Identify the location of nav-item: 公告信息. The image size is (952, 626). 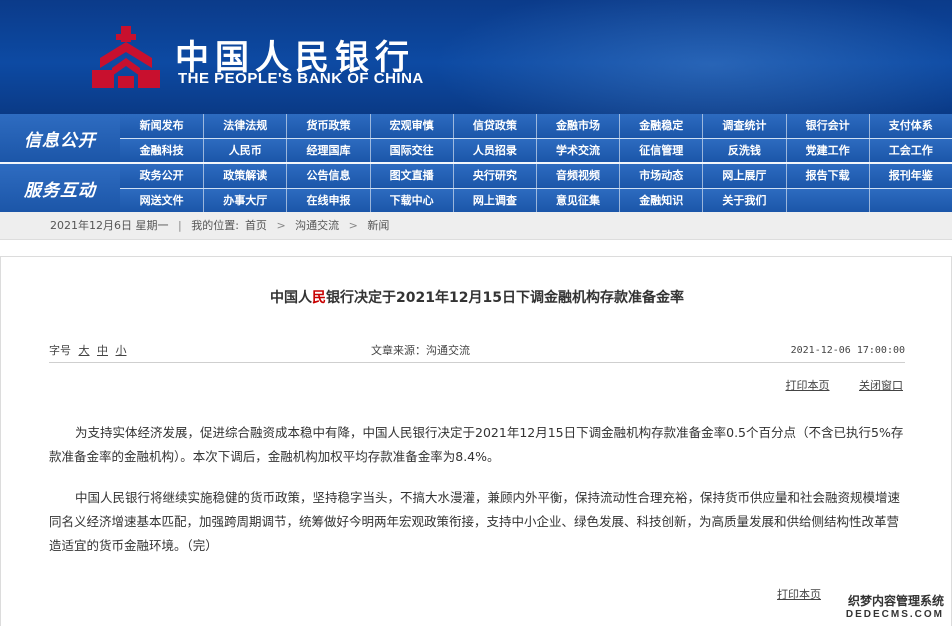
(327, 176).